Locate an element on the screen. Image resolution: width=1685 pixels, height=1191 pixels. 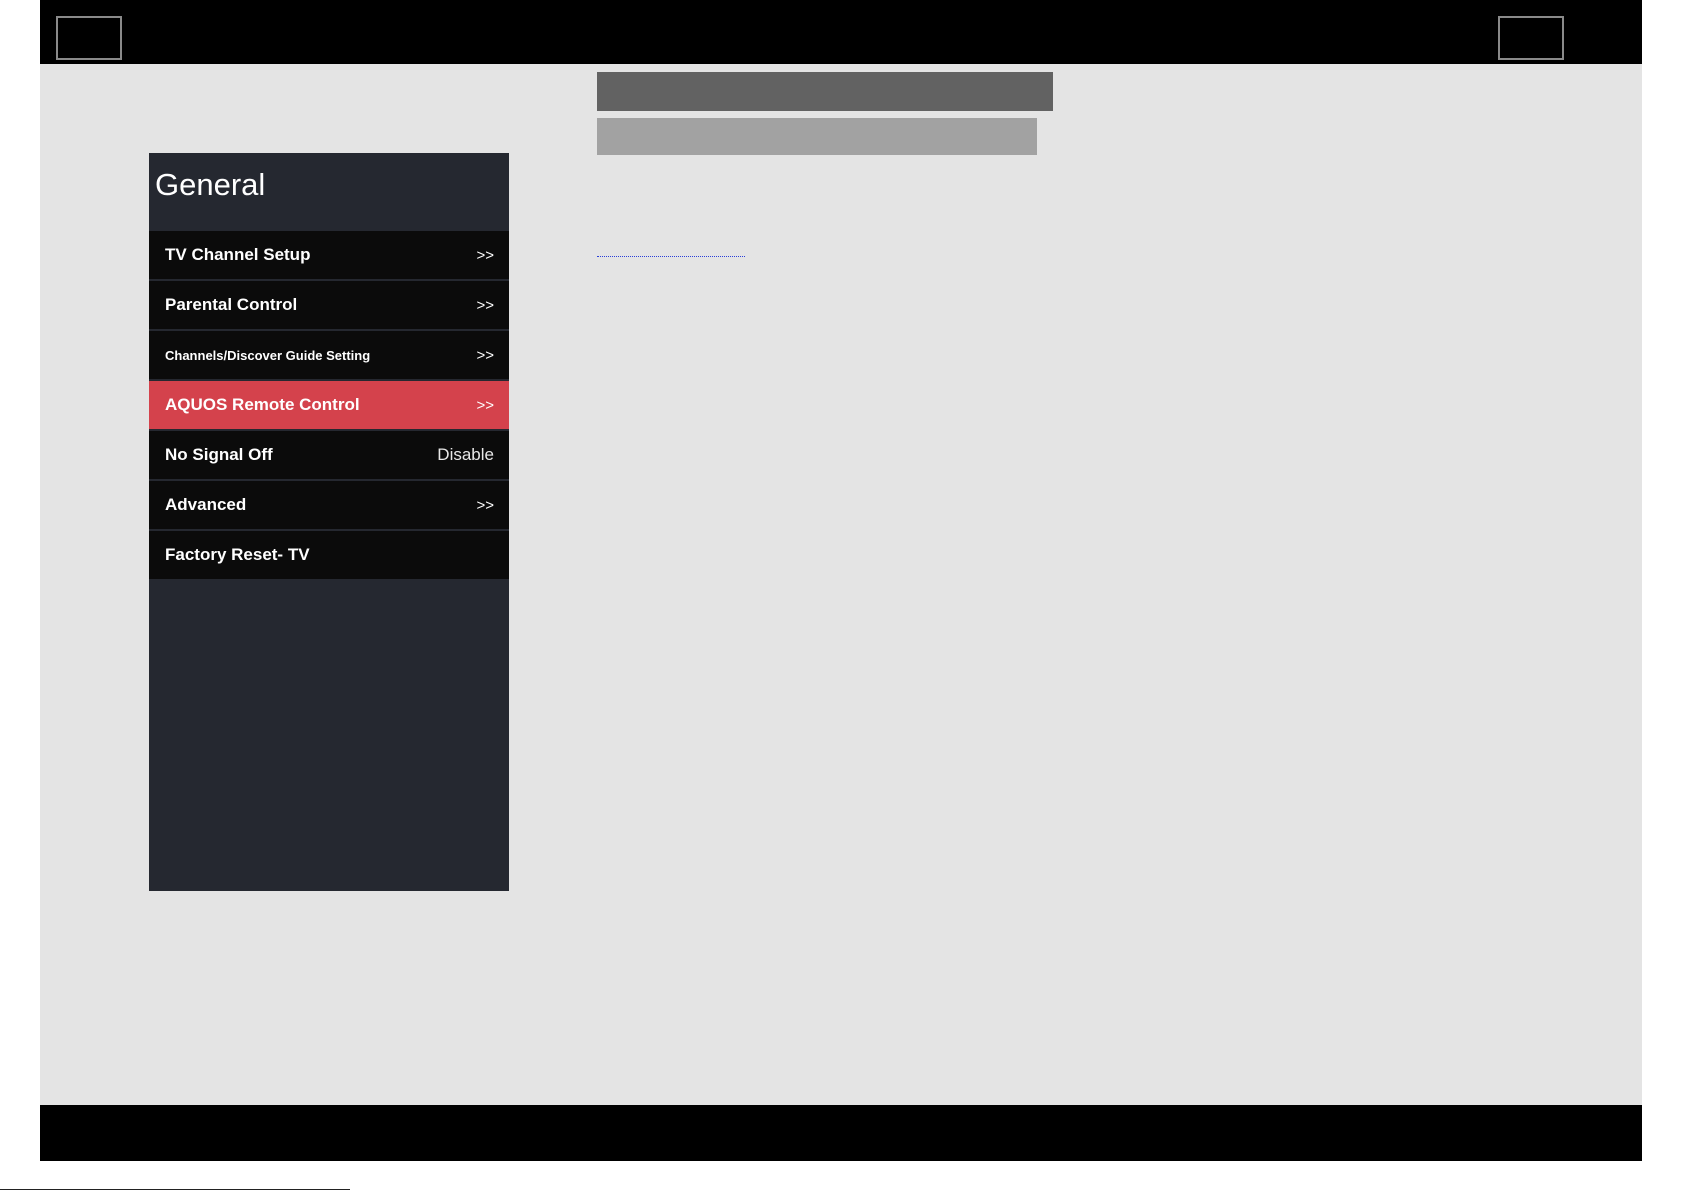
bottom-bar is located at coordinates (841, 1133).